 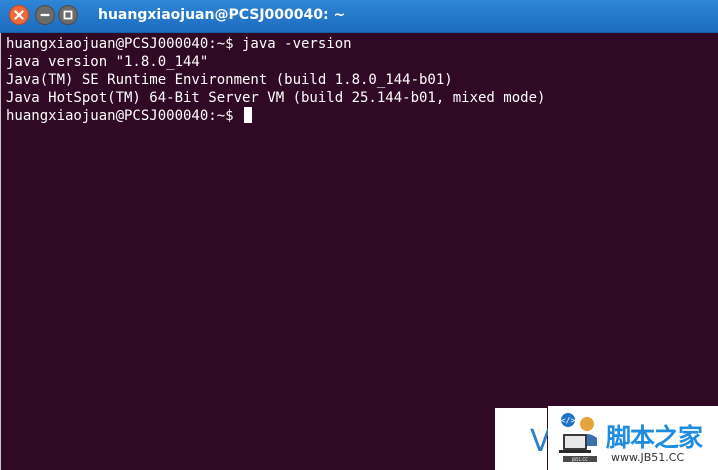 What do you see at coordinates (107, 62) in the screenshot?
I see `terminal-line: java version "1.8.0_144"` at bounding box center [107, 62].